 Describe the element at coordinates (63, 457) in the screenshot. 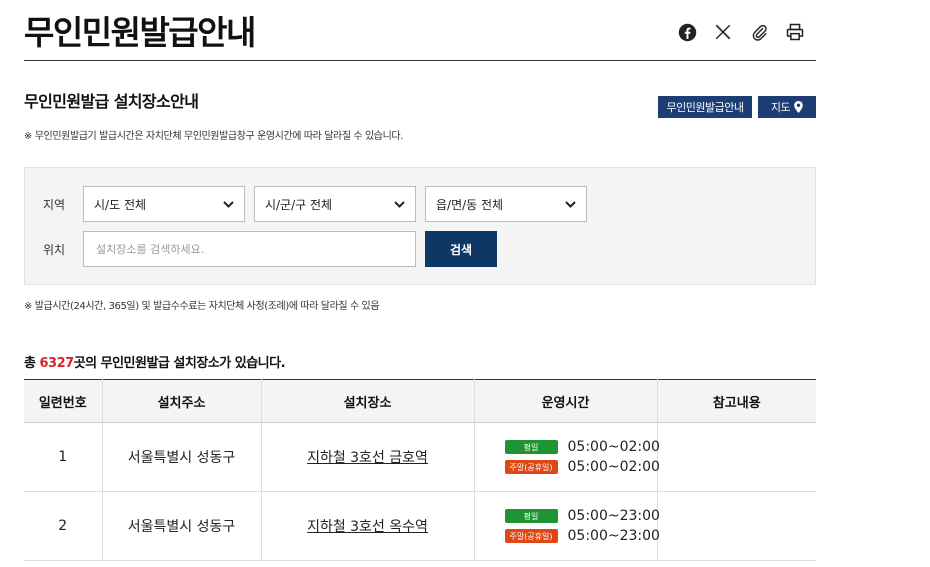

I see `row-number: 1` at that location.